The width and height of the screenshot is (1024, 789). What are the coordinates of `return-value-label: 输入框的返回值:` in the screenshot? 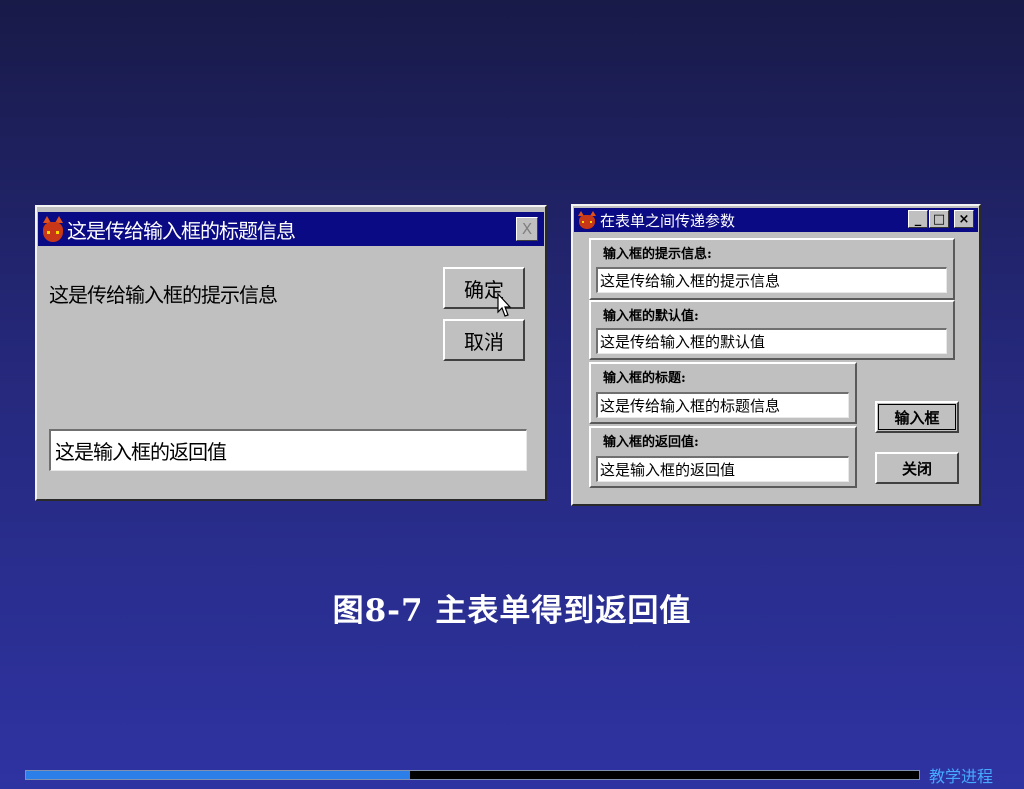 It's located at (651, 442).